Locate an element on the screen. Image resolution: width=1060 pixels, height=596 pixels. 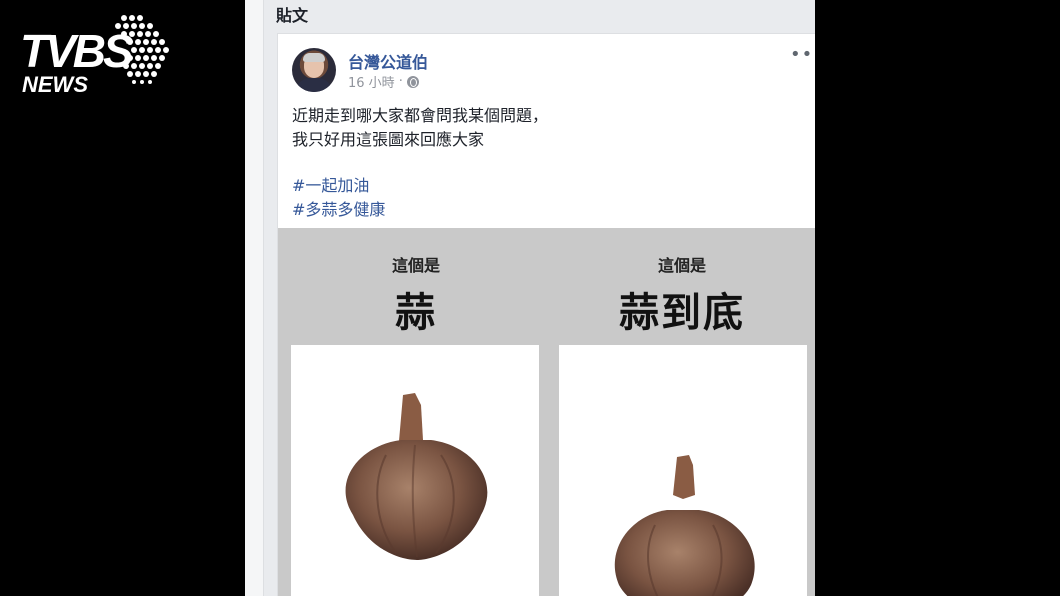
logo-dots-icon is located at coordinates (142, 49).